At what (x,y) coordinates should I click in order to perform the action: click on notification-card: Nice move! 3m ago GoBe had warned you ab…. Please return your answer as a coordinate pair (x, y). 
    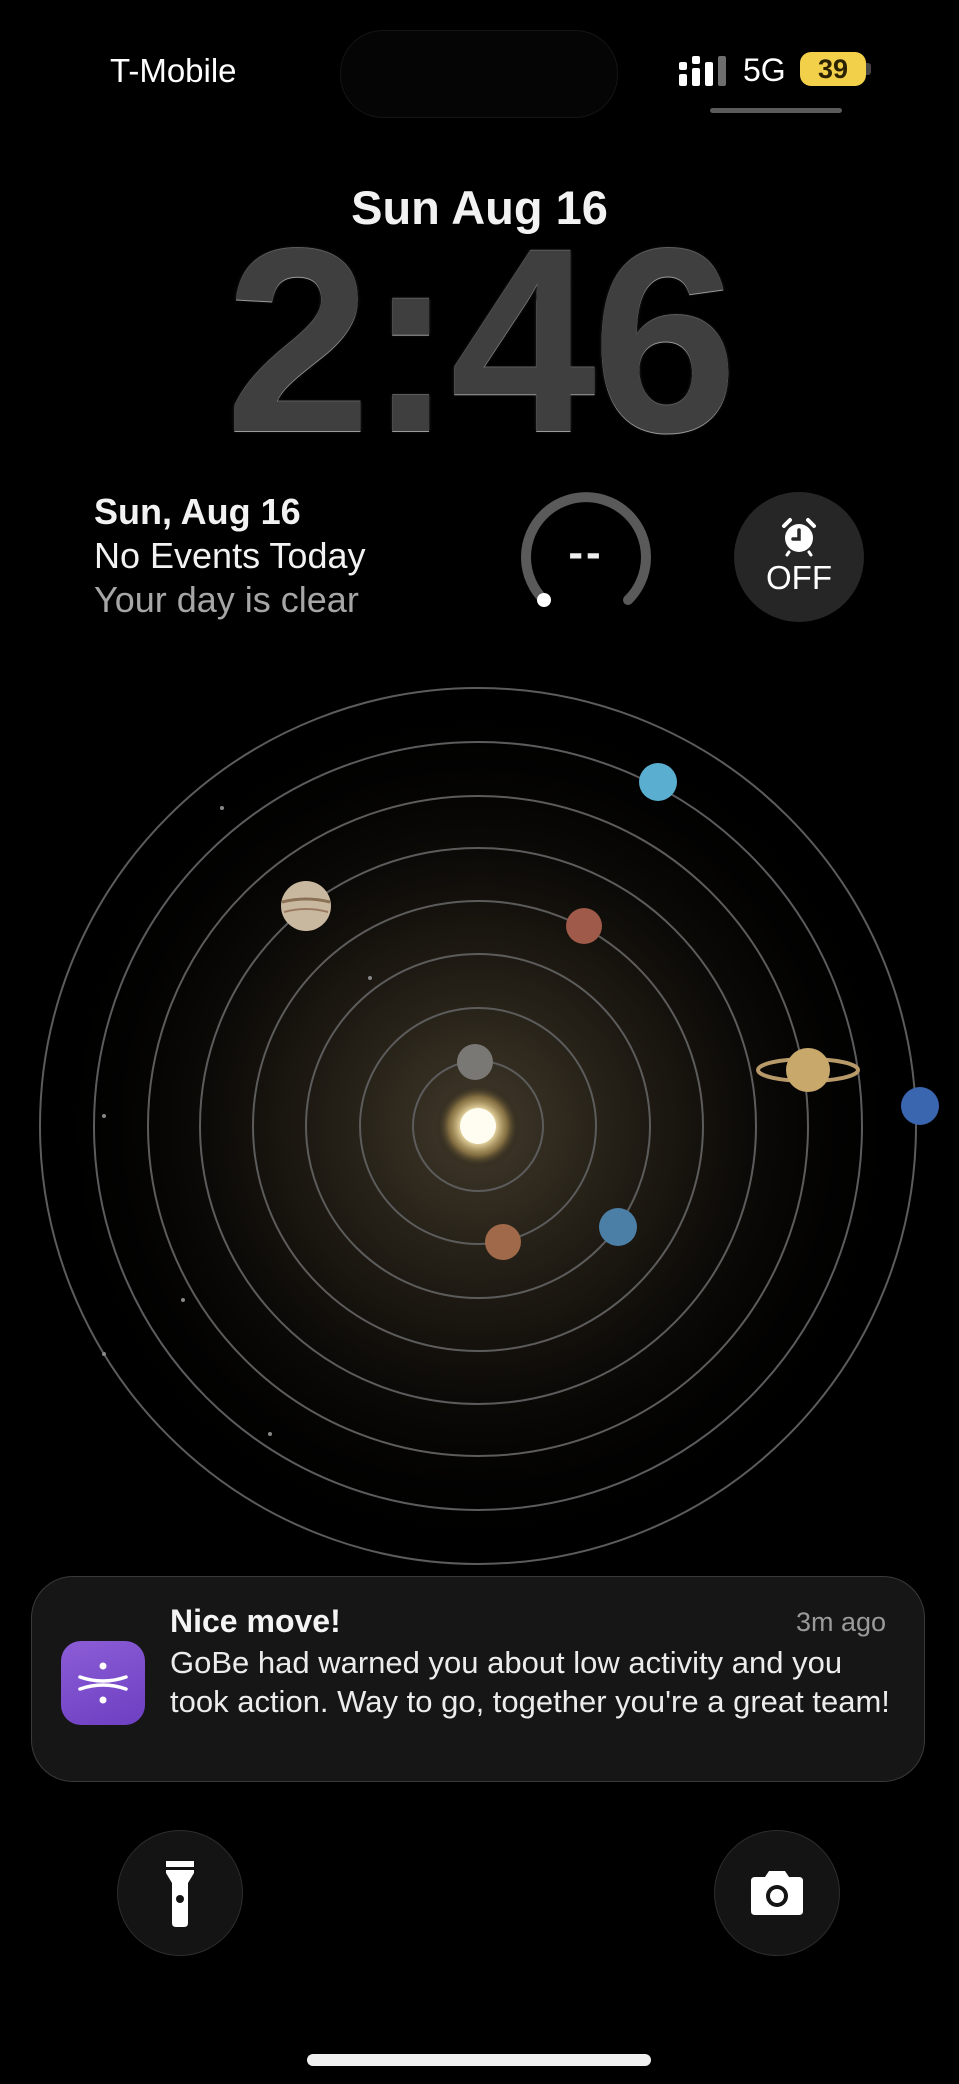
    Looking at the image, I should click on (478, 1679).